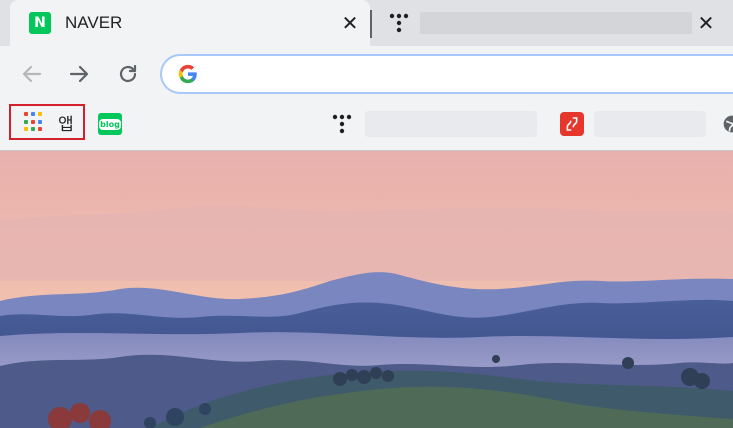  Describe the element at coordinates (47, 122) in the screenshot. I see `apps-shortcut: 앱` at that location.